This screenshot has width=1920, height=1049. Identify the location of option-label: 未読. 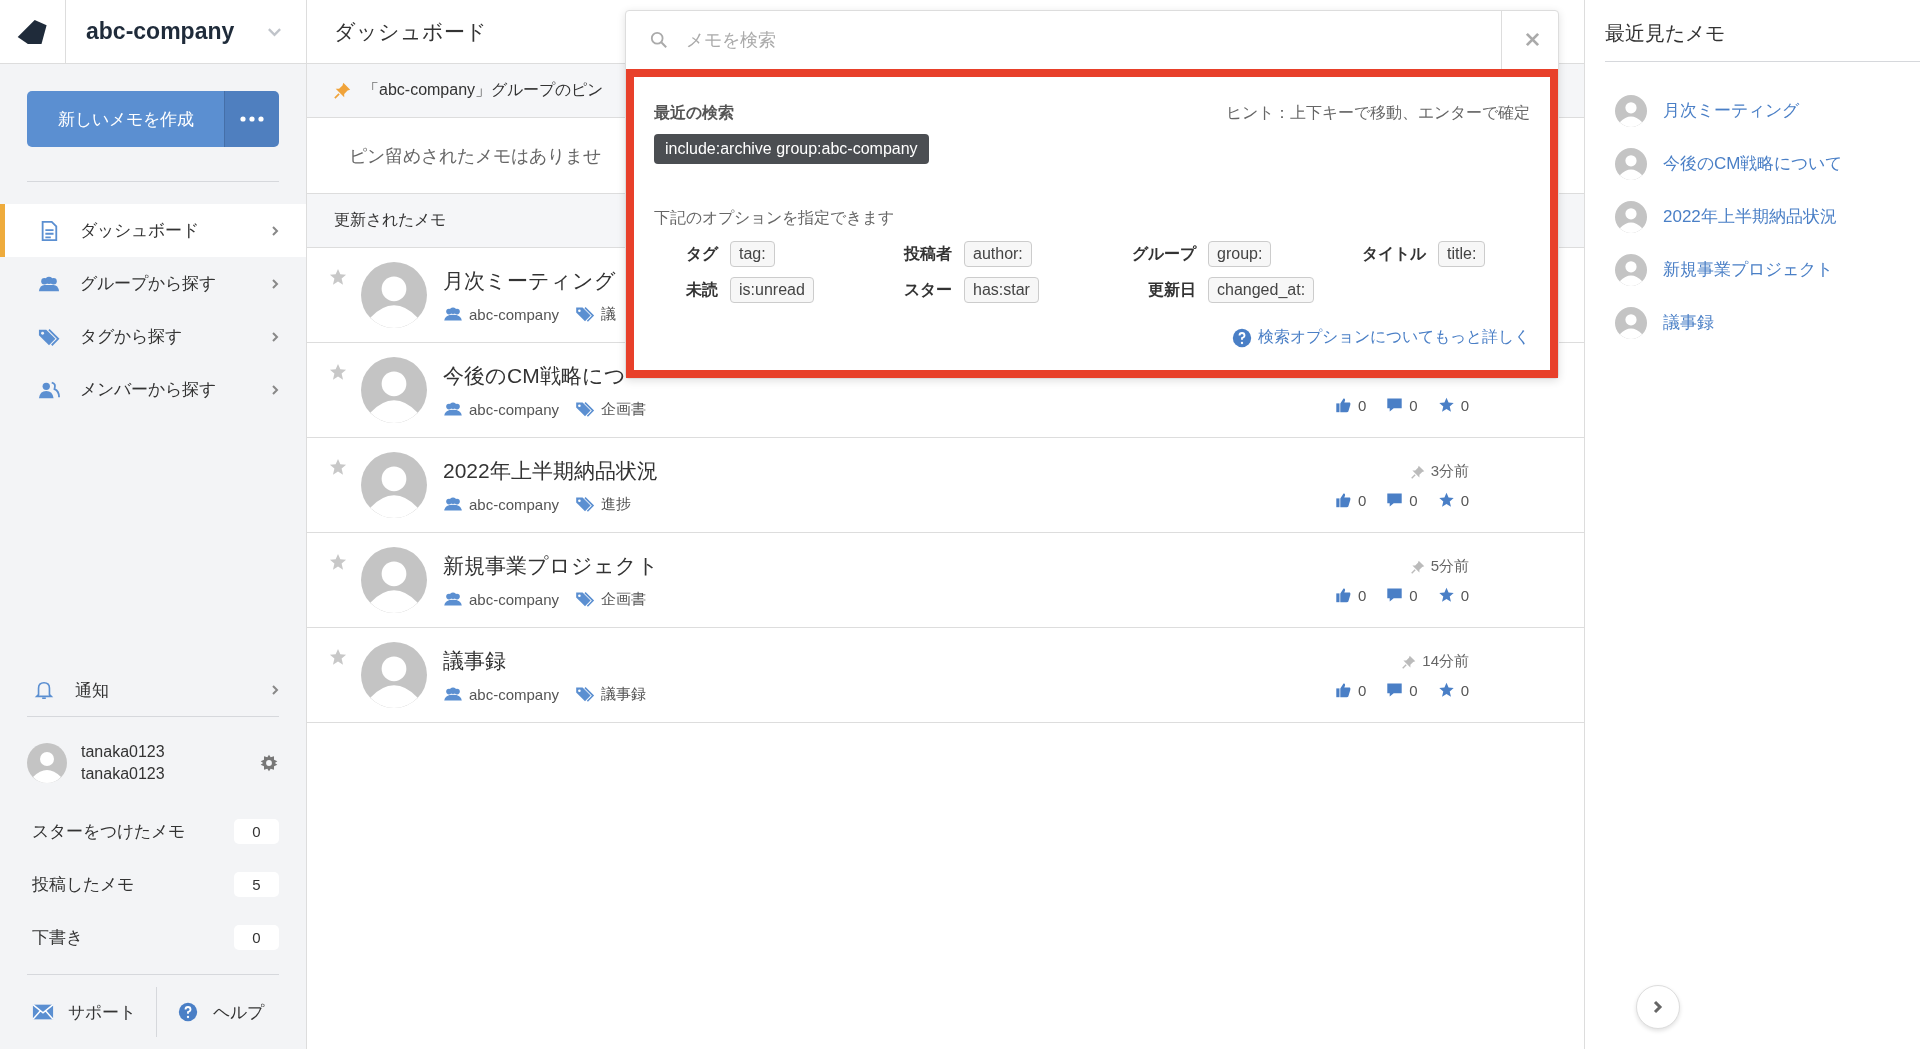
(701, 289).